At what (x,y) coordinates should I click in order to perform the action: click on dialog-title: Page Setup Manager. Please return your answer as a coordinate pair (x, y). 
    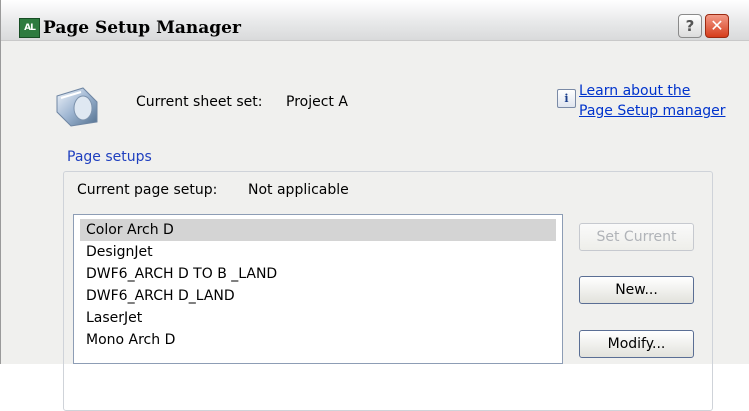
    Looking at the image, I should click on (142, 28).